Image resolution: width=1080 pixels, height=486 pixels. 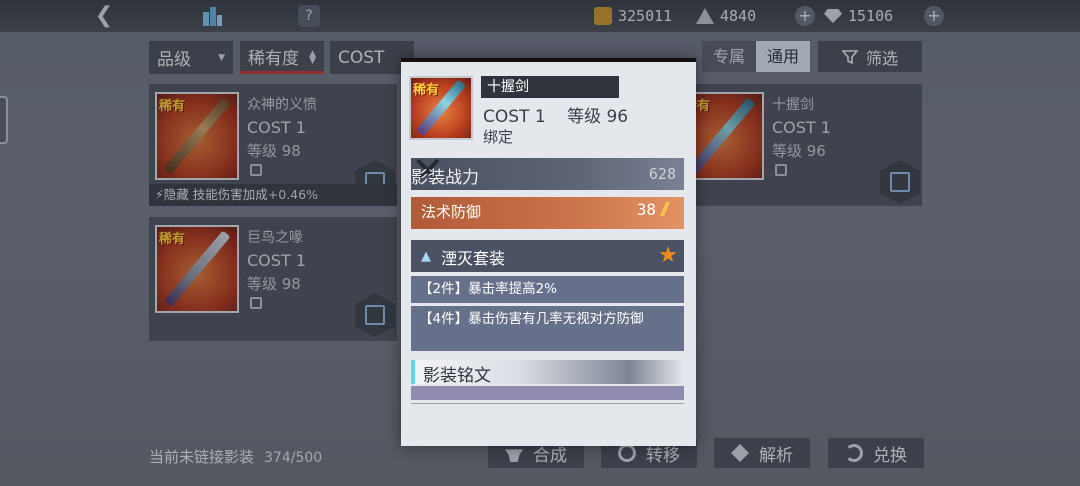 I want to click on sort-rarity-label: 稀有度, so click(x=273, y=58).